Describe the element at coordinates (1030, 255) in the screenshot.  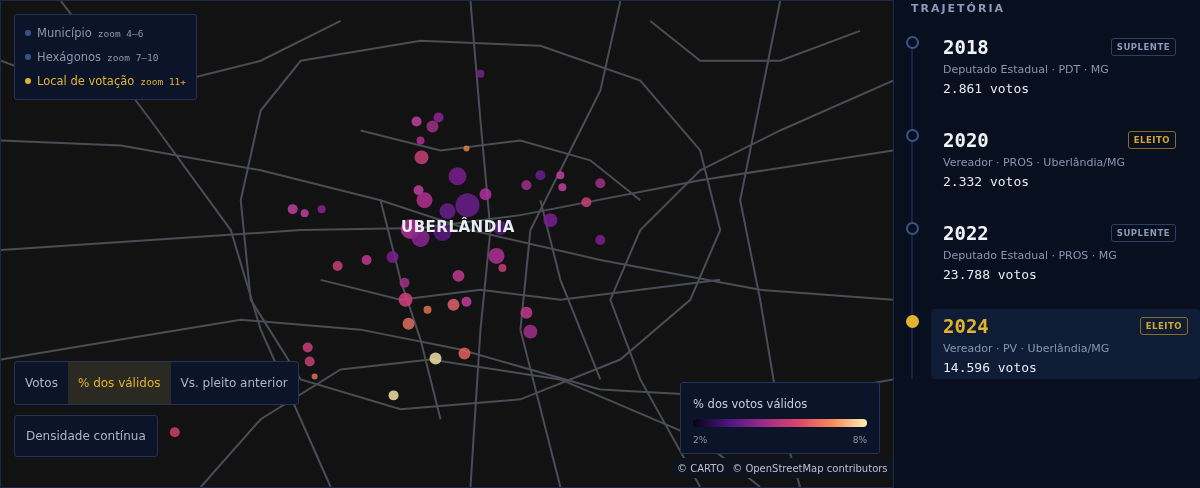
I see `role-text: Deputado Estadual · PROS · MG` at that location.